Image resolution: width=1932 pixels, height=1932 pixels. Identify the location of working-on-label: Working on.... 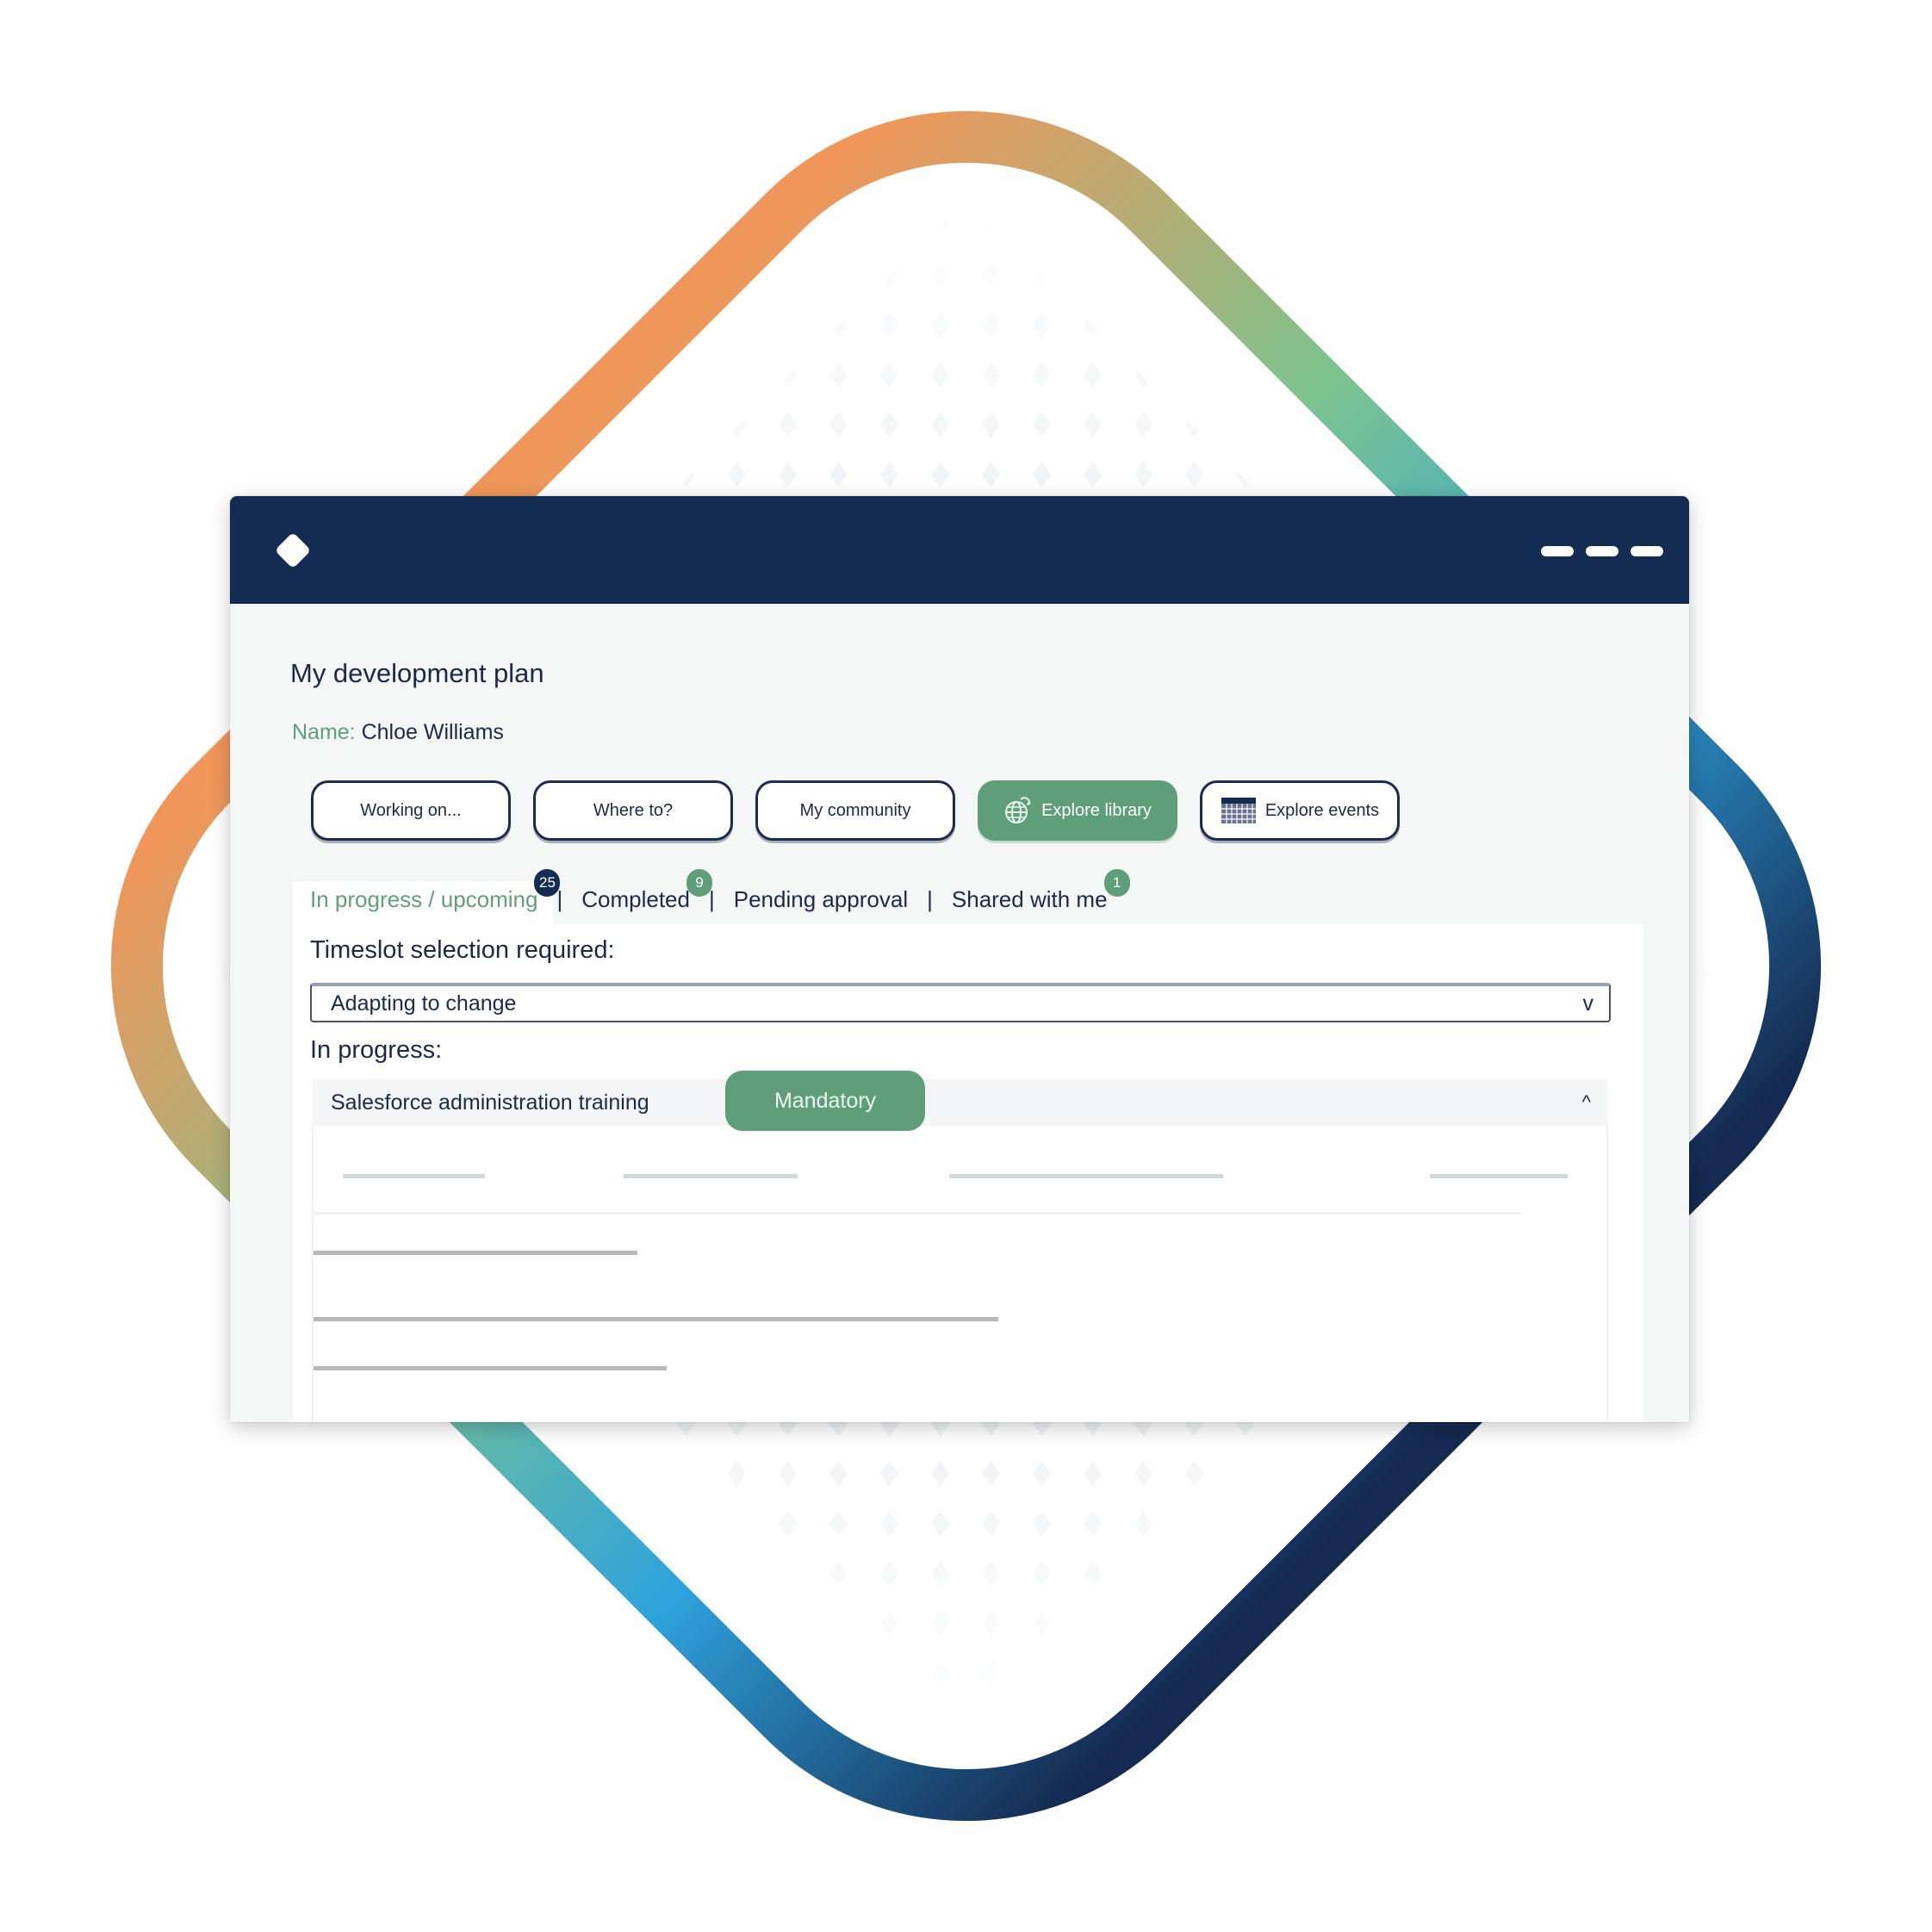
(411, 810).